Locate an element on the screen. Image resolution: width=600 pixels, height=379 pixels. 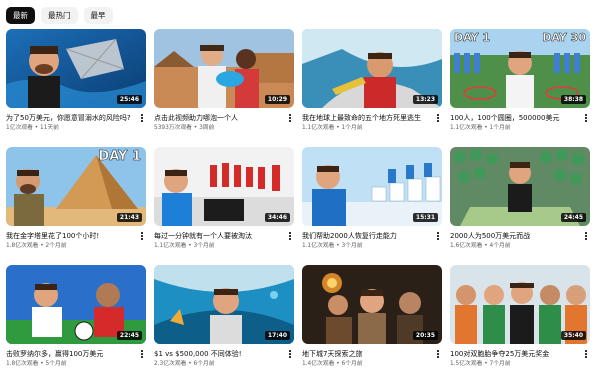
video-duration: 13:23 is located at coordinates (425, 99).